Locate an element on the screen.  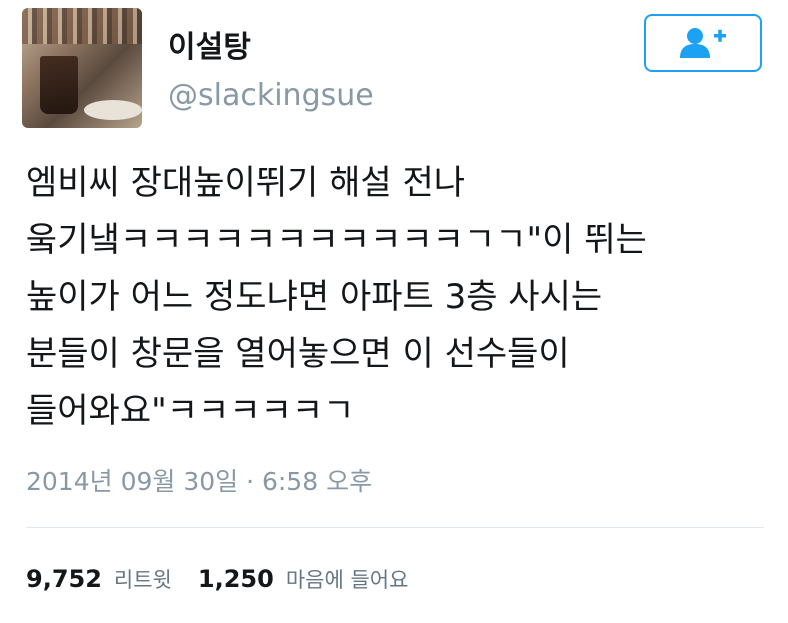
follow-button is located at coordinates (703, 43).